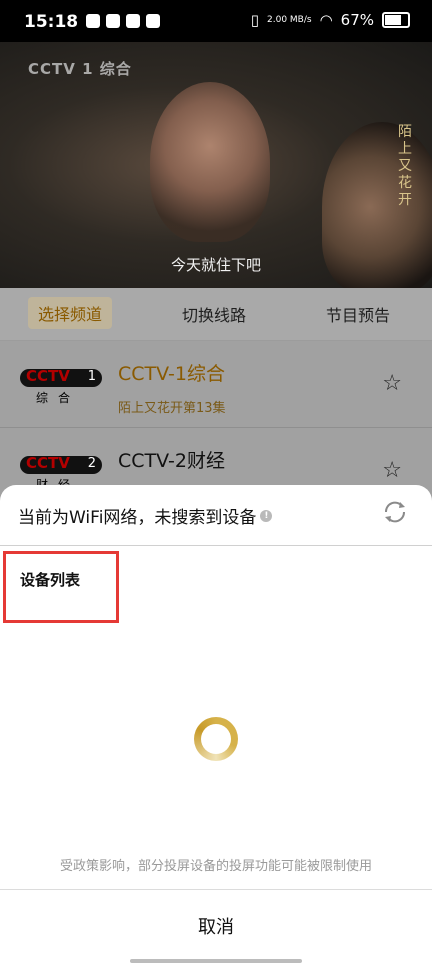 The image size is (432, 964). Describe the element at coordinates (51, 22) in the screenshot. I see `status-time: 15:18` at that location.